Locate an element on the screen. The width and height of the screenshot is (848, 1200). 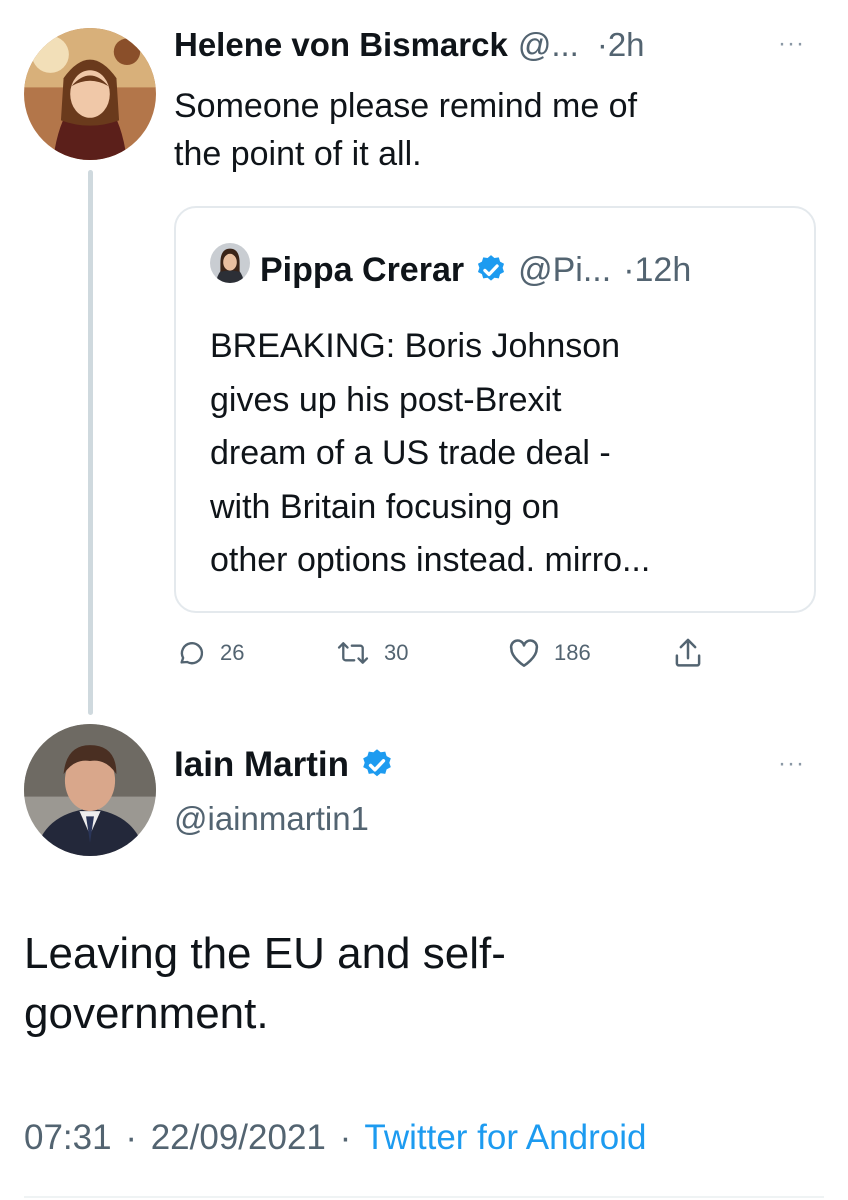
quote-author-name: Pippa Crerar is located at coordinates (362, 270).